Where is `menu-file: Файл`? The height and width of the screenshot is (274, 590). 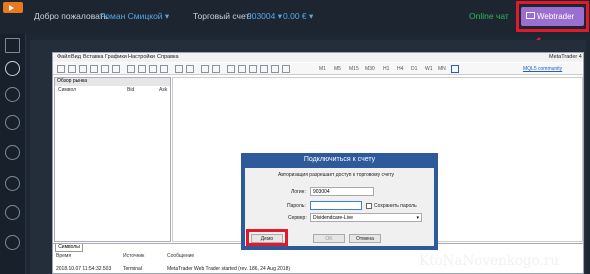
menu-file: Файл is located at coordinates (64, 57).